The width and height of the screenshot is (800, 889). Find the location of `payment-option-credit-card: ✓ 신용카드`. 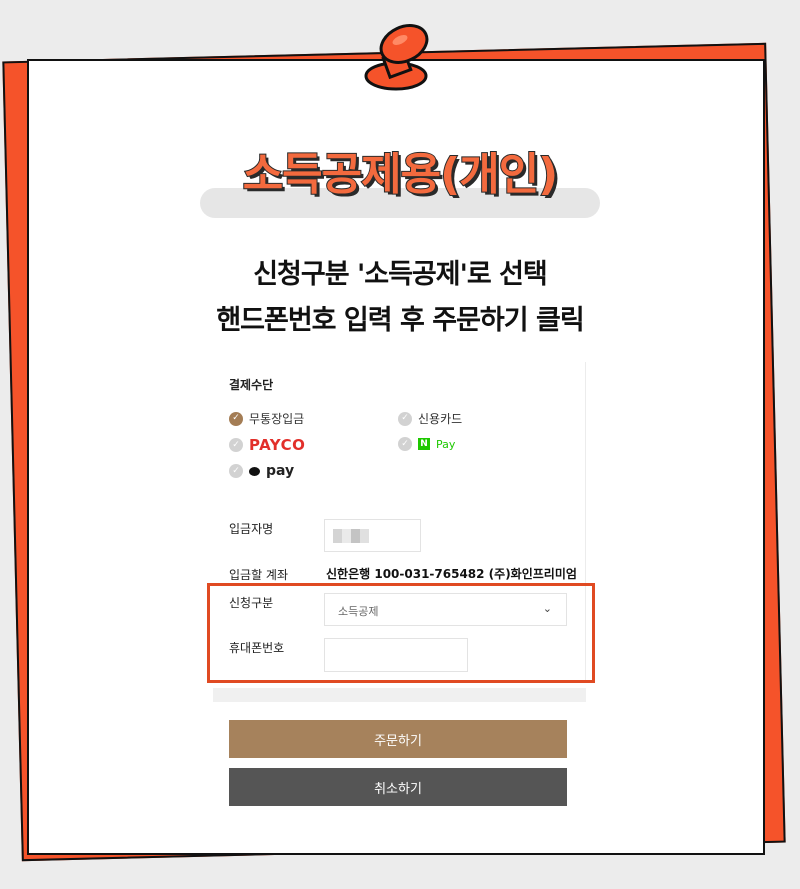

payment-option-credit-card: ✓ 신용카드 is located at coordinates (430, 418).